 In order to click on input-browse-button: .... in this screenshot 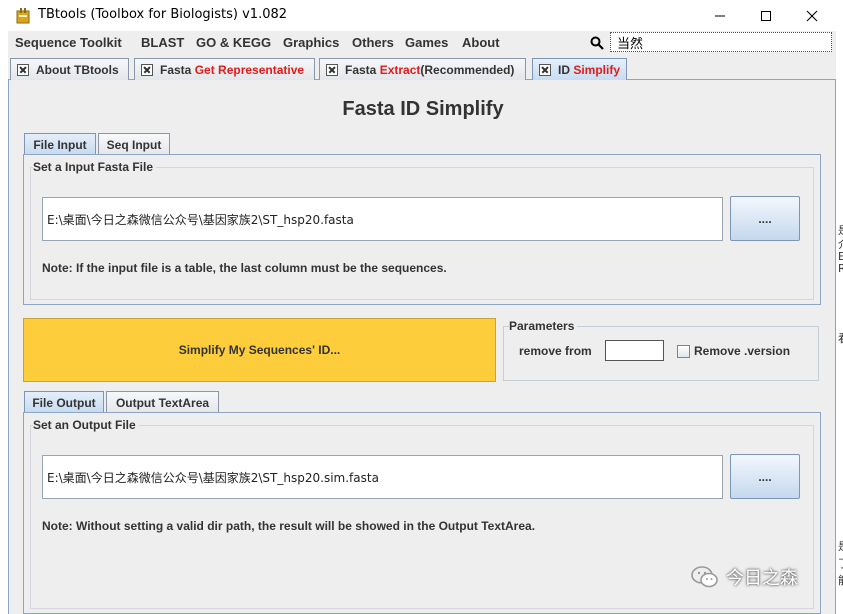, I will do `click(765, 218)`.